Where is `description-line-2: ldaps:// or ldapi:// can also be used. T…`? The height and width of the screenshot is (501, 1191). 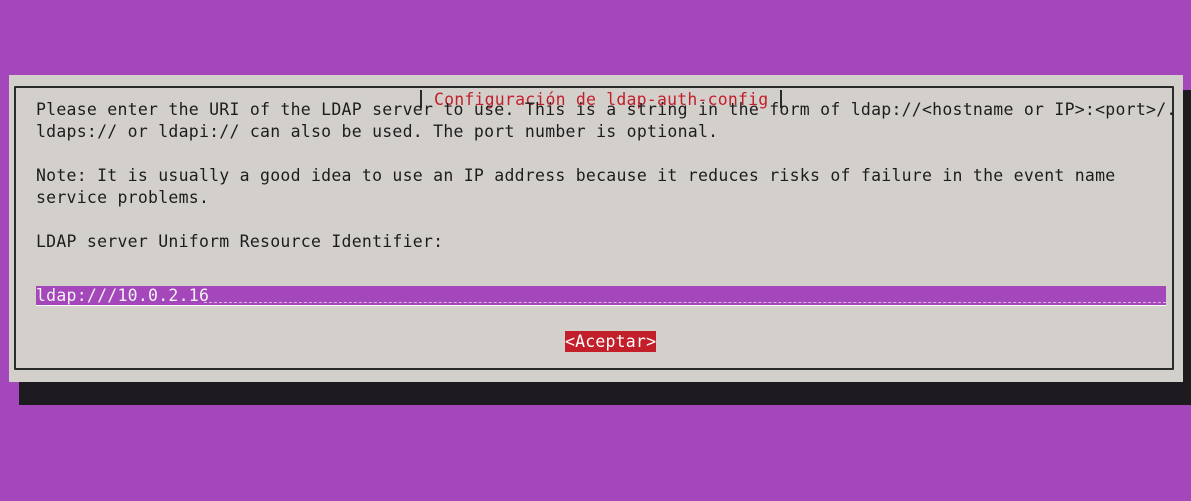
description-line-2: ldaps:// or ldapi:// can also be used. T… is located at coordinates (377, 131).